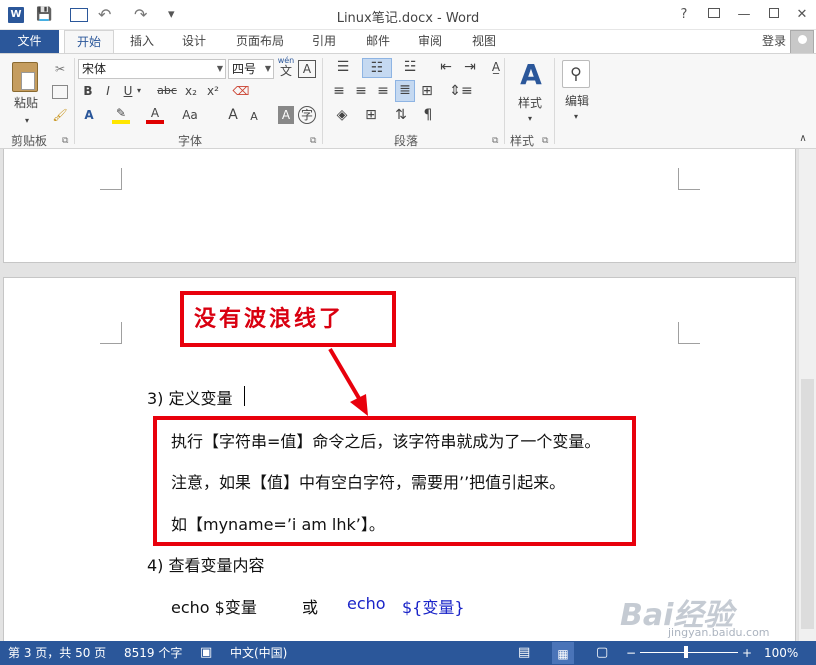 The width and height of the screenshot is (816, 665). What do you see at coordinates (689, 652) in the screenshot?
I see `zoom-slider` at bounding box center [689, 652].